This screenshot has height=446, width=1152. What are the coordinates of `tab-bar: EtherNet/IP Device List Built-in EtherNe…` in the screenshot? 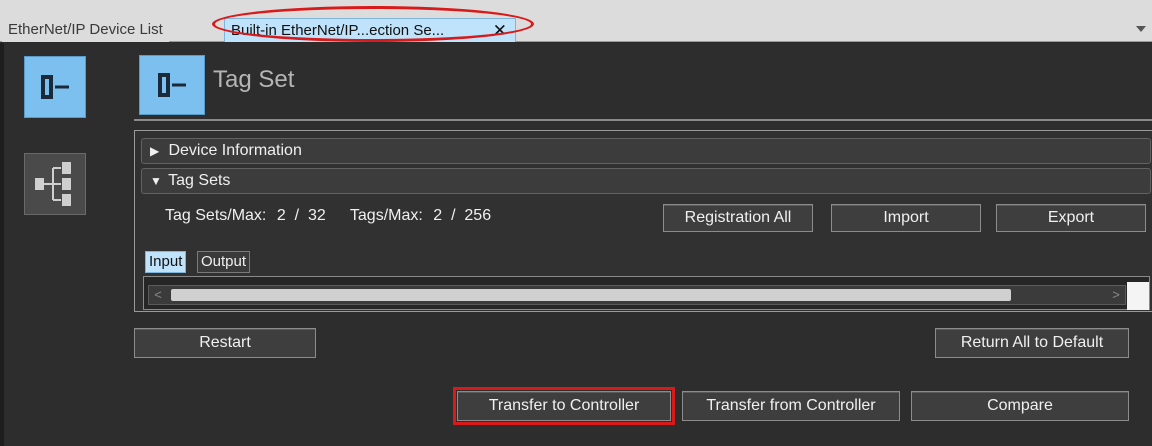 It's located at (576, 21).